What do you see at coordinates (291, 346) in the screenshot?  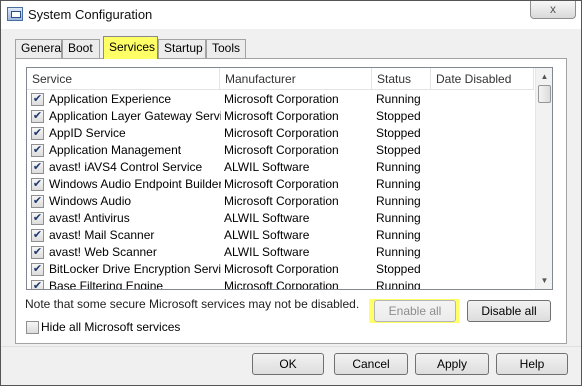 I see `button-divider` at bounding box center [291, 346].